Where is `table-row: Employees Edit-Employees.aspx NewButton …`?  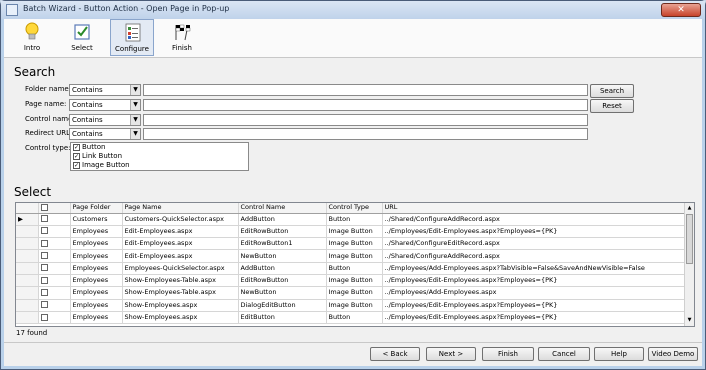
table-row: Employees Edit-Employees.aspx NewButton … is located at coordinates (350, 256).